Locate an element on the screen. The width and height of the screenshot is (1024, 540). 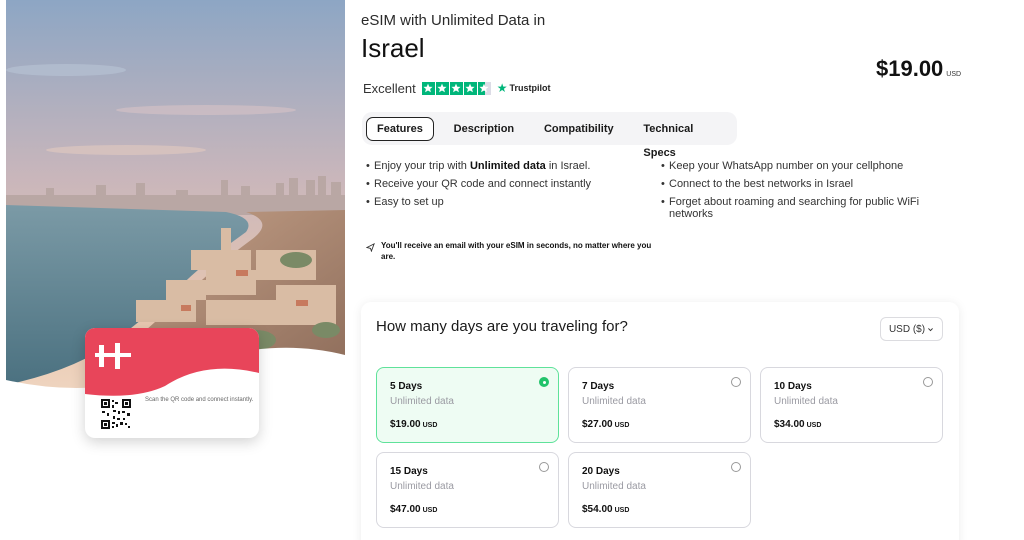
plan-days: 15 Days is located at coordinates (409, 471).